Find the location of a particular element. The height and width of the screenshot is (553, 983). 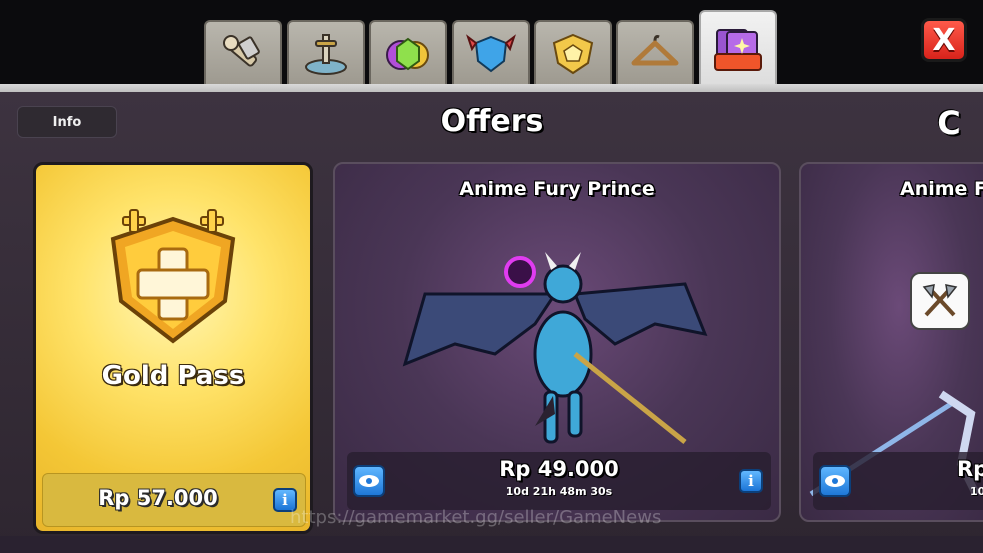

offer-price: Rp is located at coordinates (970, 469).